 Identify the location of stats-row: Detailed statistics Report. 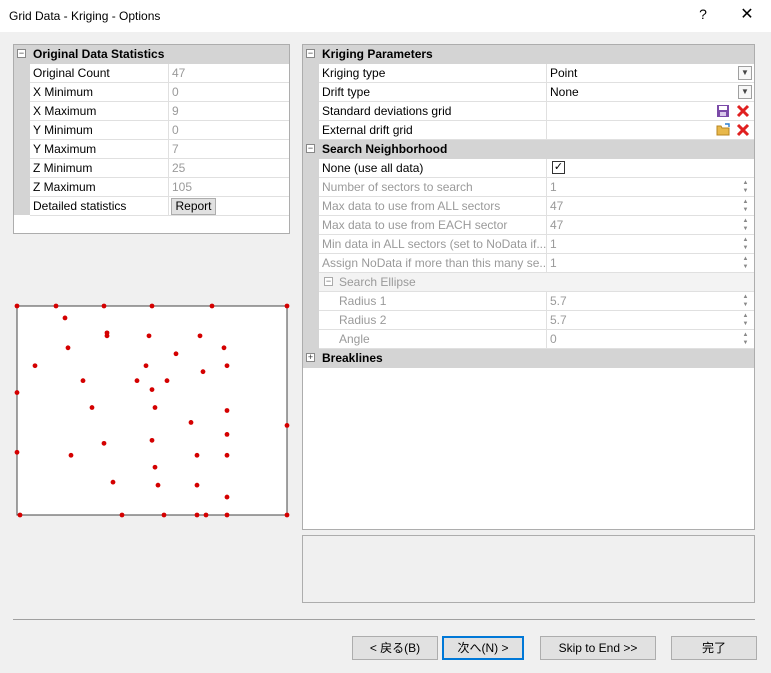
(159, 206).